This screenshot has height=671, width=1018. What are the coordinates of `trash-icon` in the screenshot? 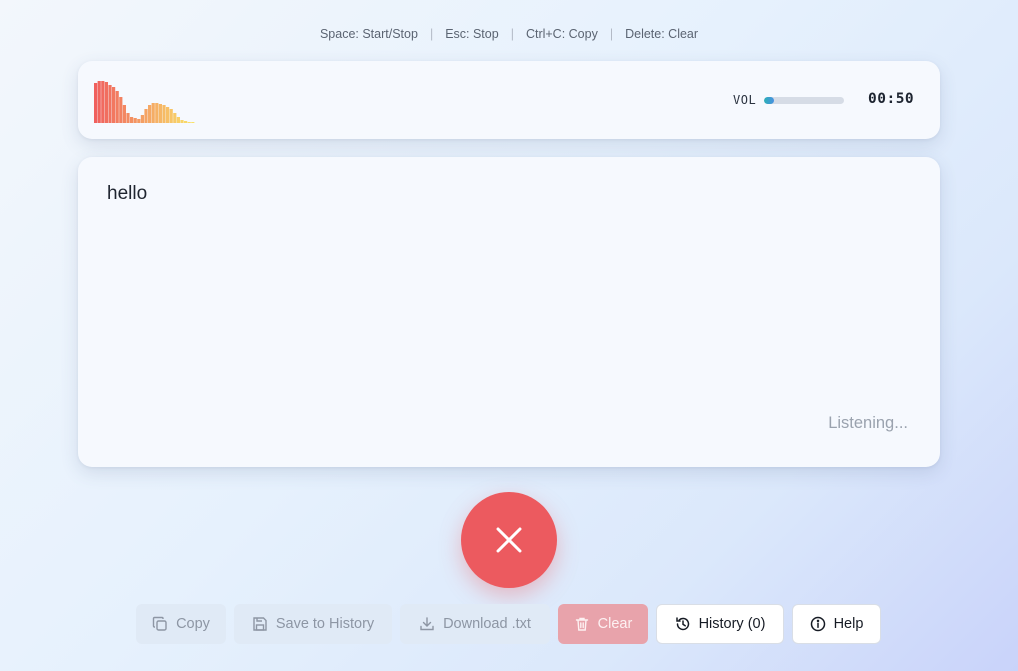 It's located at (581, 624).